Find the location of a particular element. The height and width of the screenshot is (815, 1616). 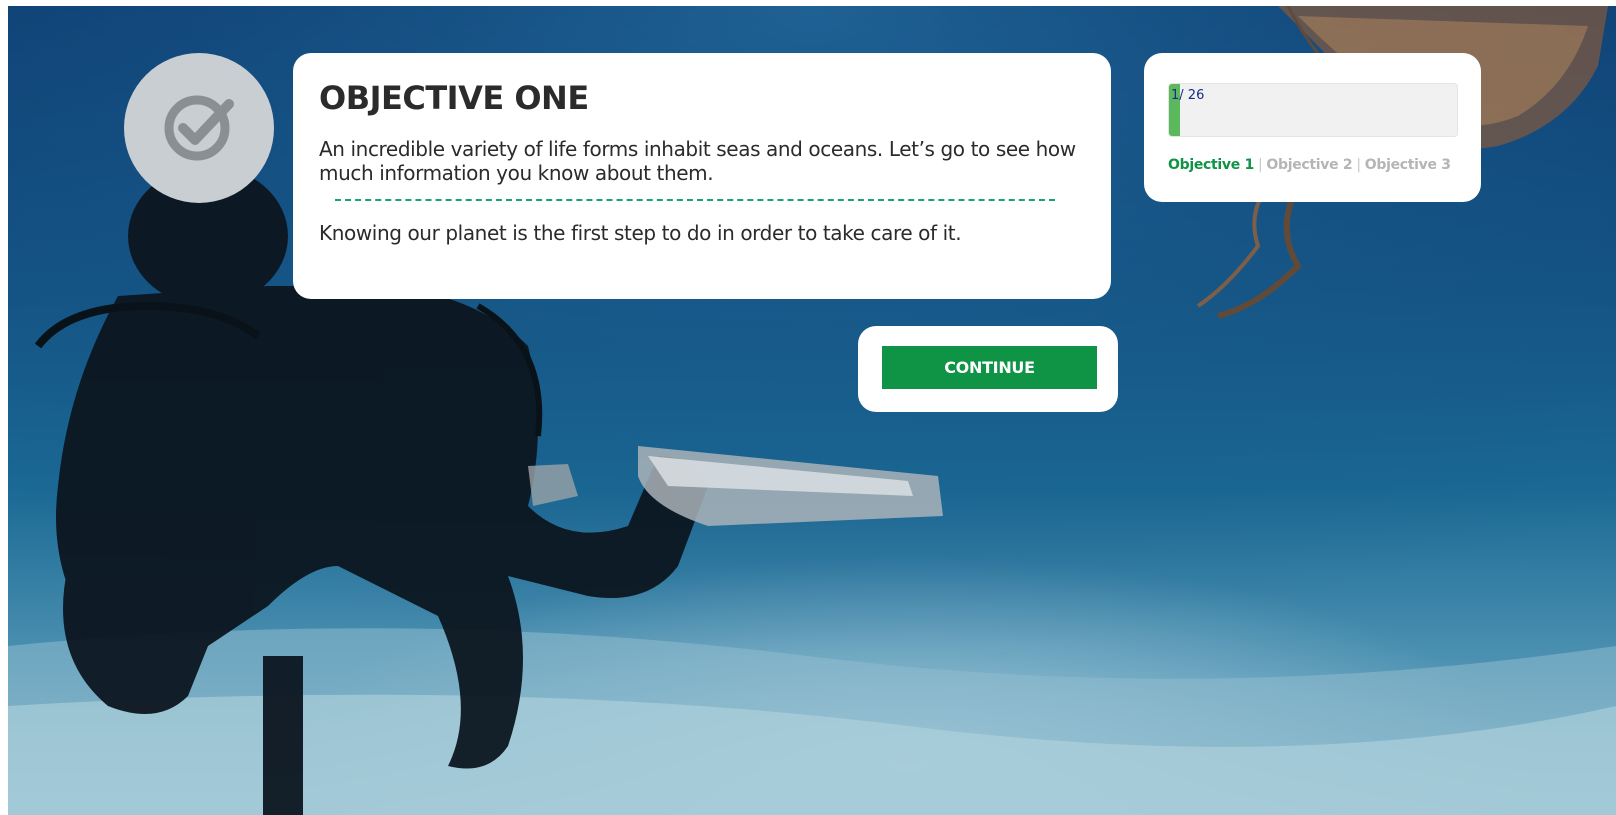

progress-counter: 1/ 26 is located at coordinates (1187, 95).